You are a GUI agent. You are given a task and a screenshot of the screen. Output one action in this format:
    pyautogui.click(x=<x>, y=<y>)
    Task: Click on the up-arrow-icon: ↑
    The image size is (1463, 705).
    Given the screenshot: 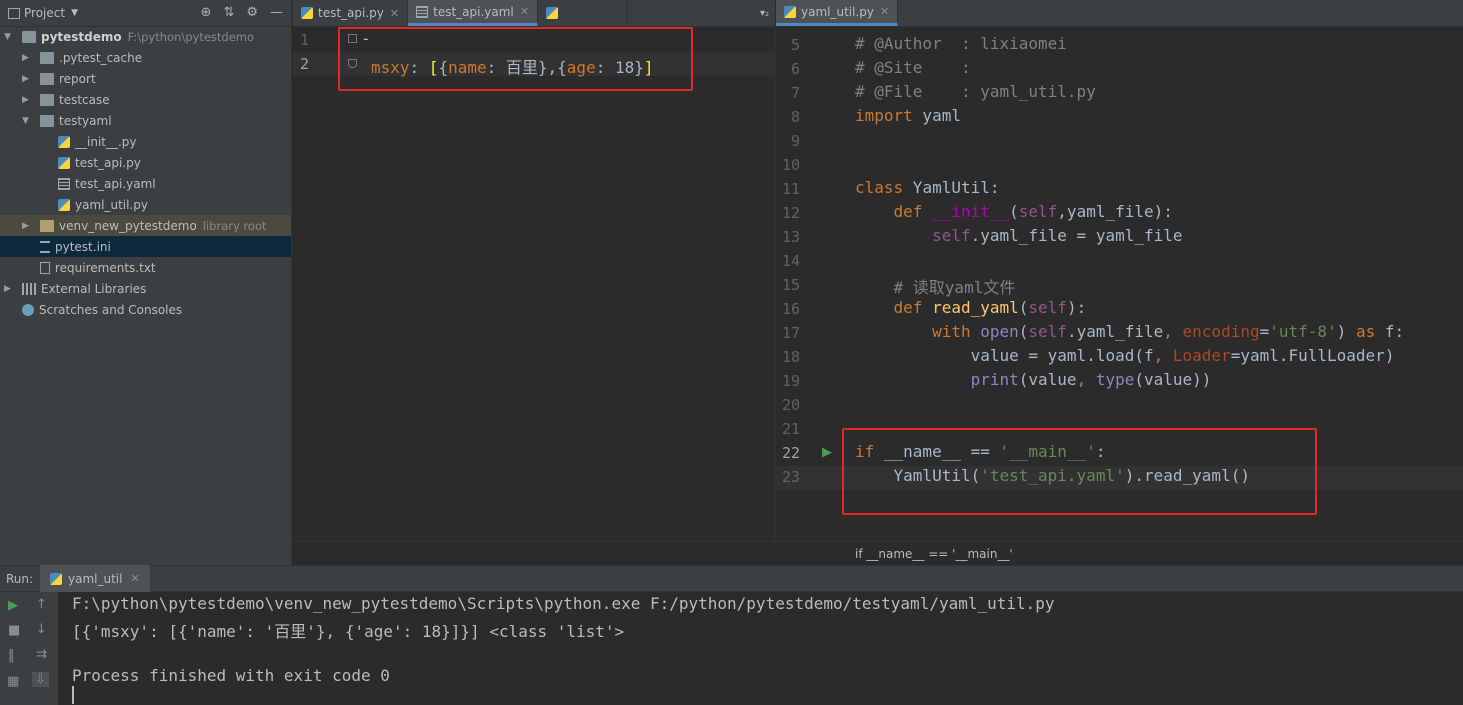 What is the action you would take?
    pyautogui.click(x=41, y=604)
    